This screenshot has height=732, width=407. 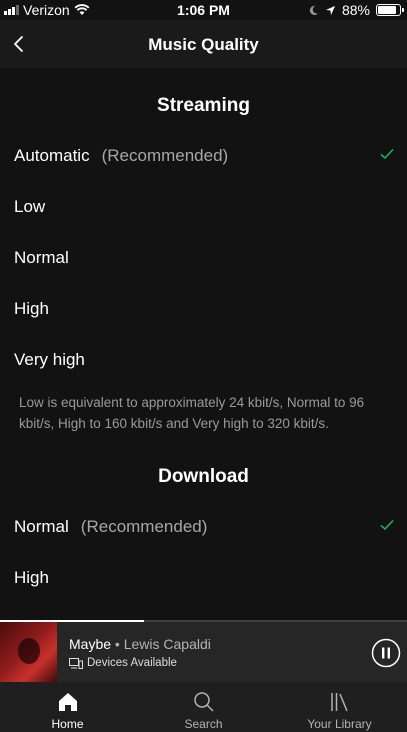 I want to click on download-option-high: High, so click(x=203, y=578).